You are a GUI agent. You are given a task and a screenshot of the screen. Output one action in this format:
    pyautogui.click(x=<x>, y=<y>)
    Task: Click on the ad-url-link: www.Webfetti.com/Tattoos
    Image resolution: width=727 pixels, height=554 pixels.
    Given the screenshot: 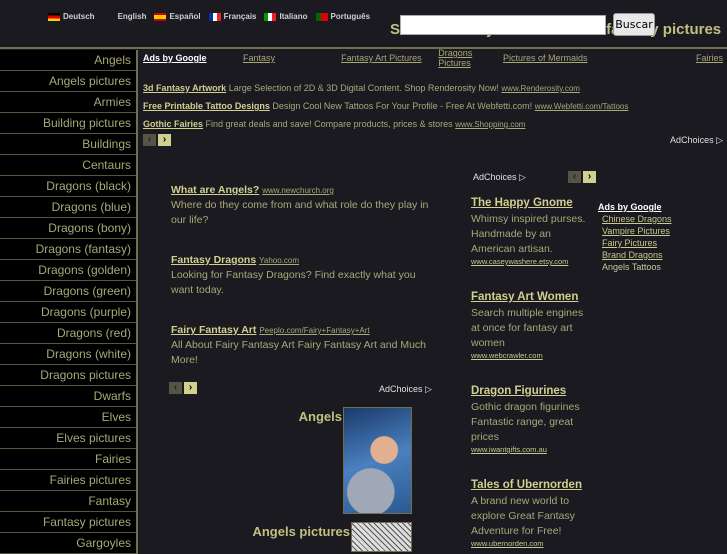 What is the action you would take?
    pyautogui.click(x=582, y=106)
    